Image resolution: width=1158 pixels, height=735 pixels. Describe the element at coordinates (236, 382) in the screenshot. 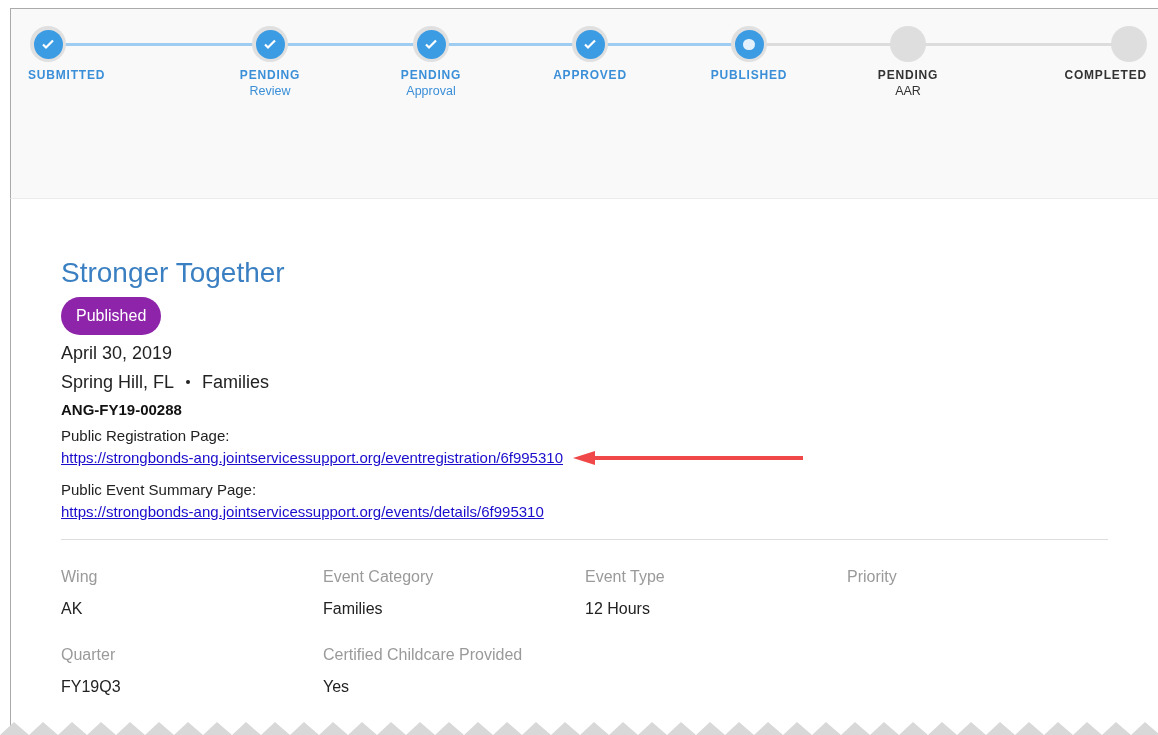

I see `event-audience: Families` at that location.